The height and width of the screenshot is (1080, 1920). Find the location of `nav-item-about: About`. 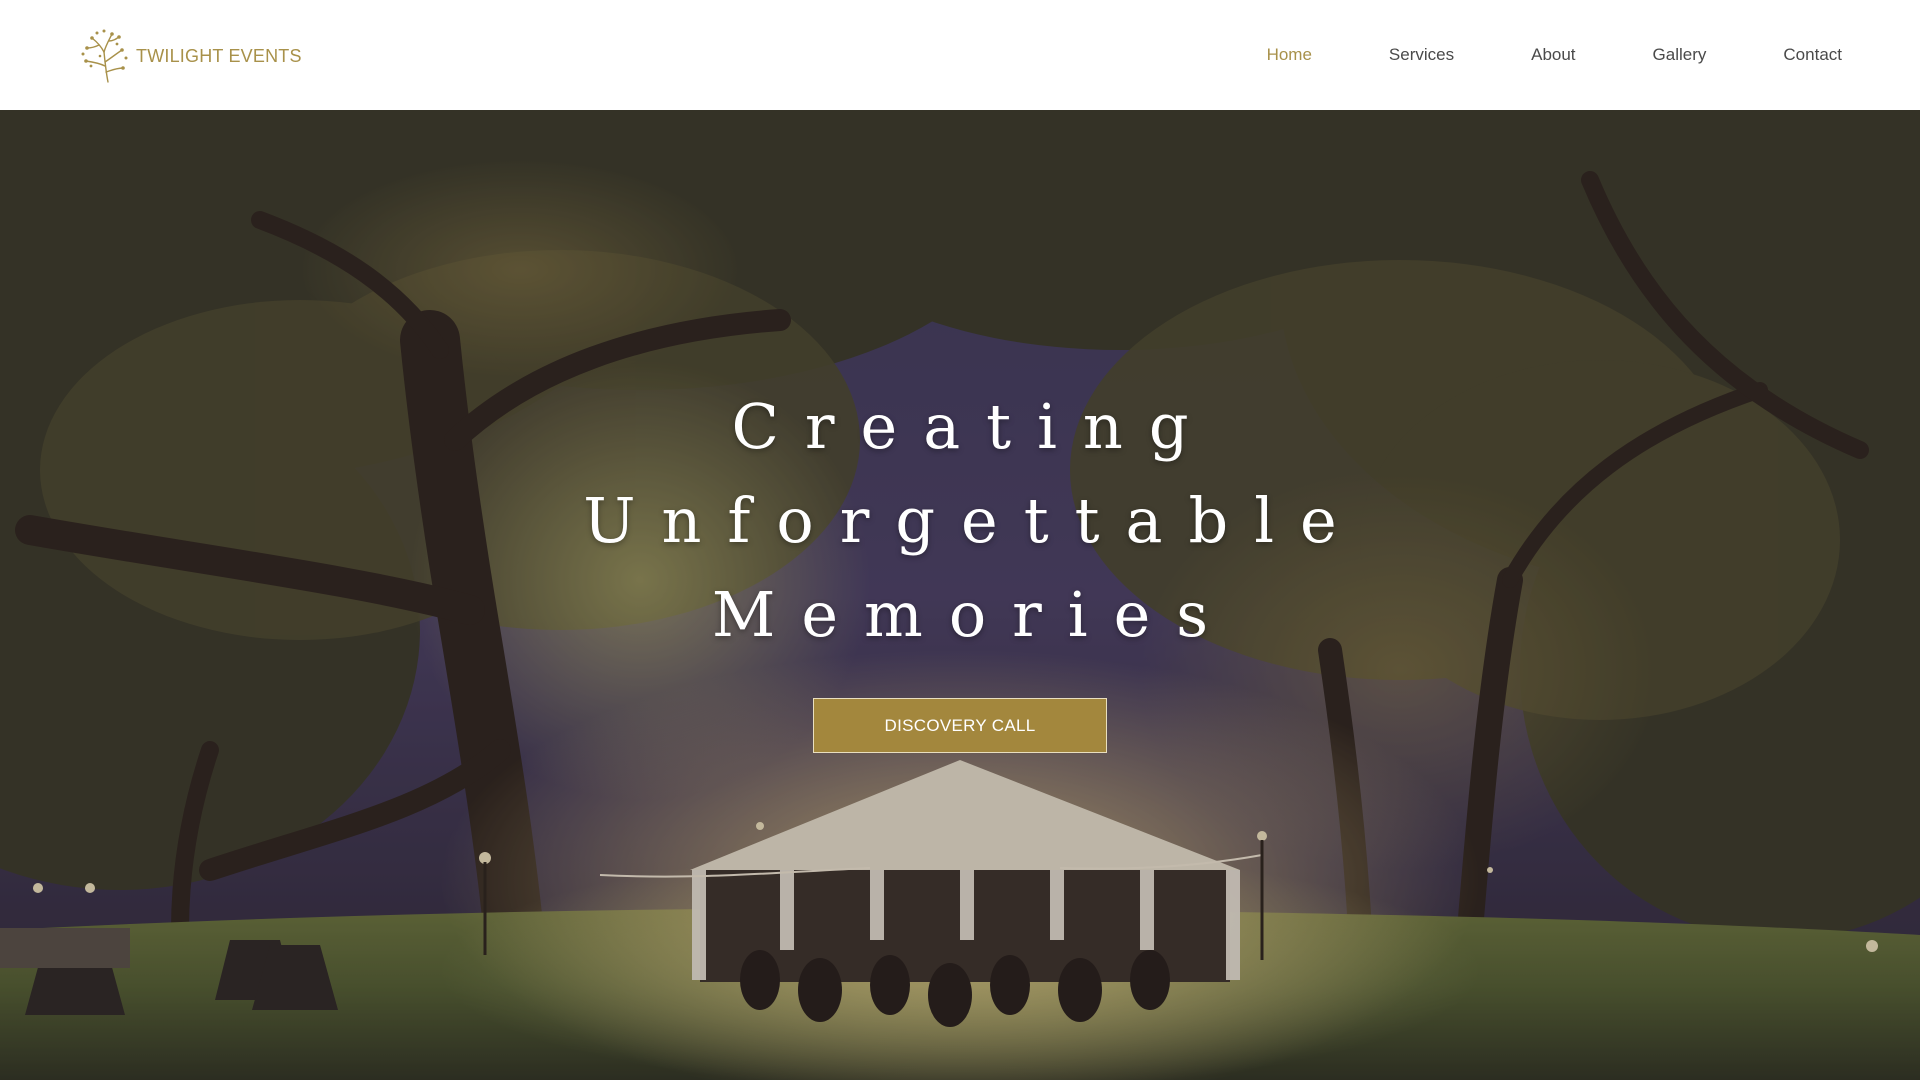

nav-item-about: About is located at coordinates (1553, 55).